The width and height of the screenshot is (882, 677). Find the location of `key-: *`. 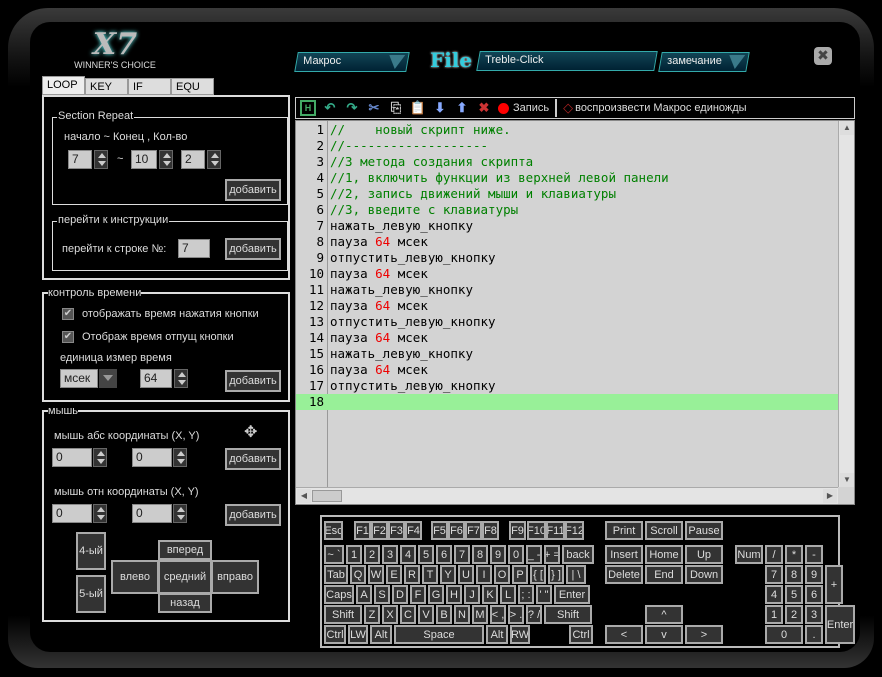

key-: * is located at coordinates (794, 554).